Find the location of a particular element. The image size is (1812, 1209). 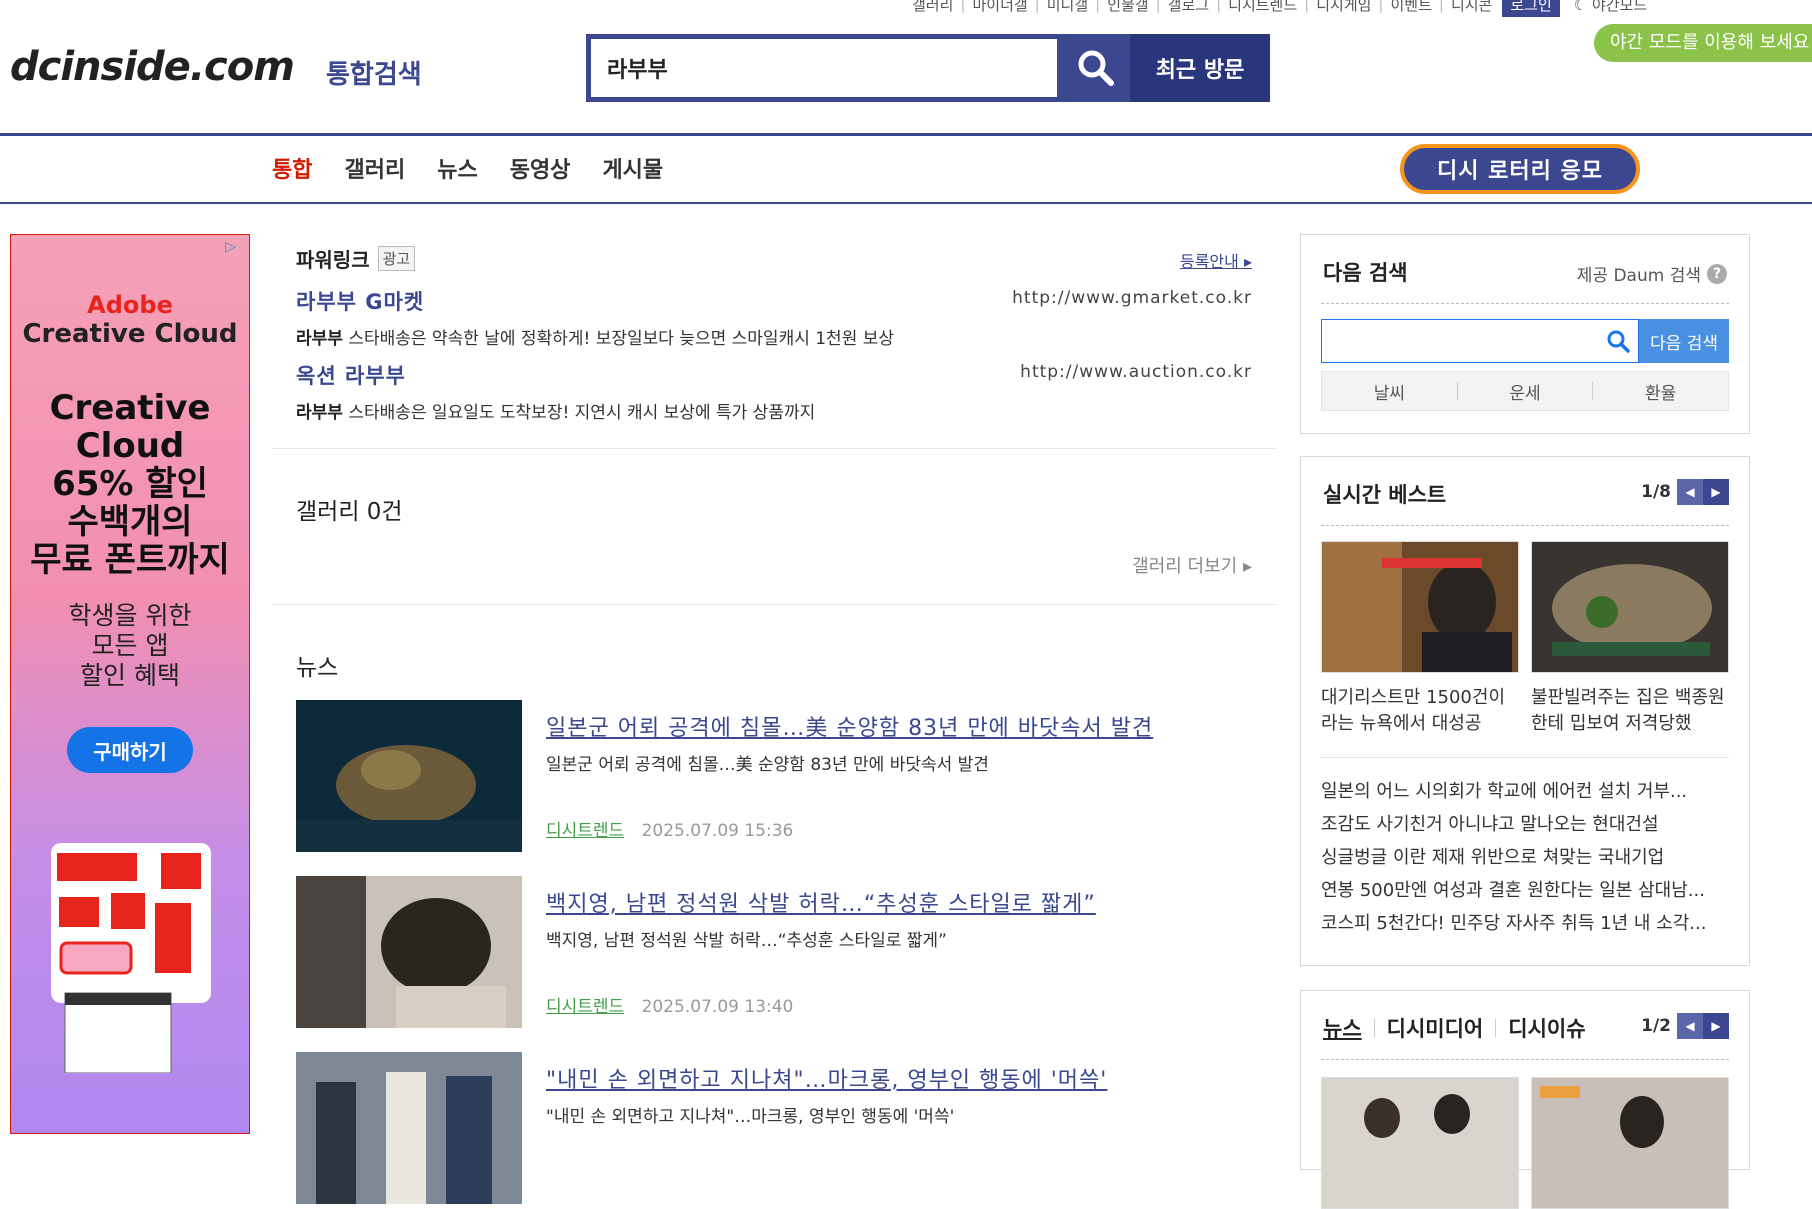

powerlink-keyword: 라부부 is located at coordinates (319, 339).